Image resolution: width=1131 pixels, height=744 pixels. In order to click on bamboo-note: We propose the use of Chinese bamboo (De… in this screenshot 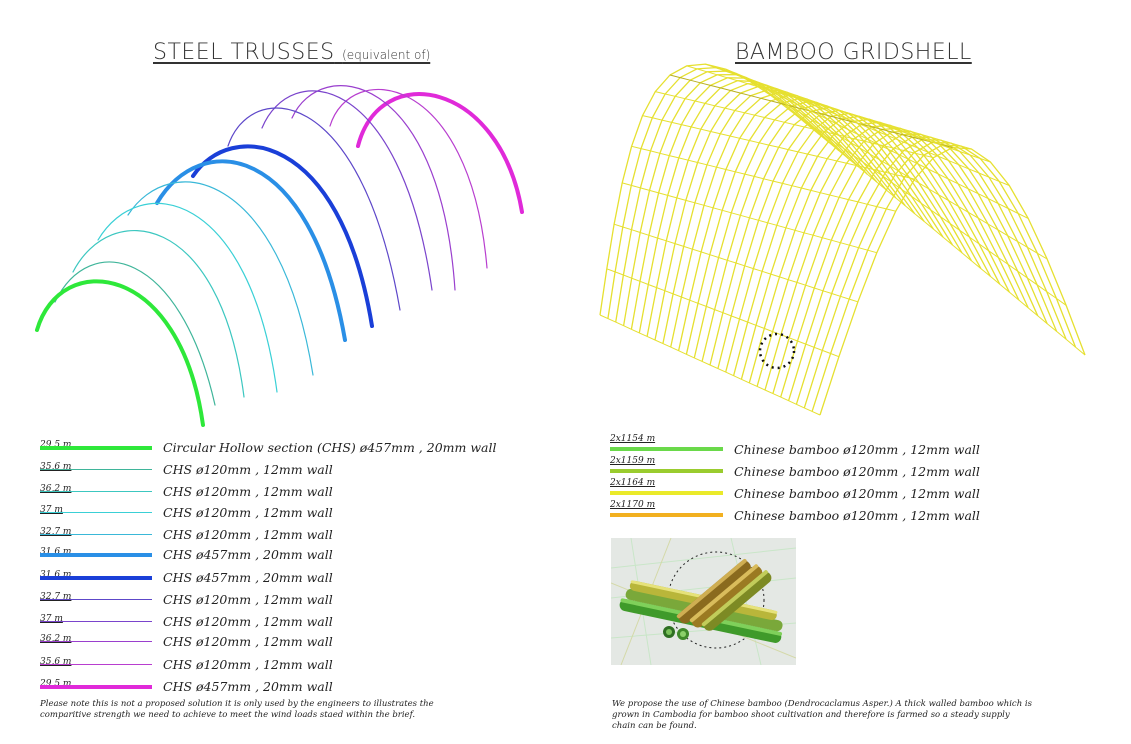, I will do `click(822, 715)`.